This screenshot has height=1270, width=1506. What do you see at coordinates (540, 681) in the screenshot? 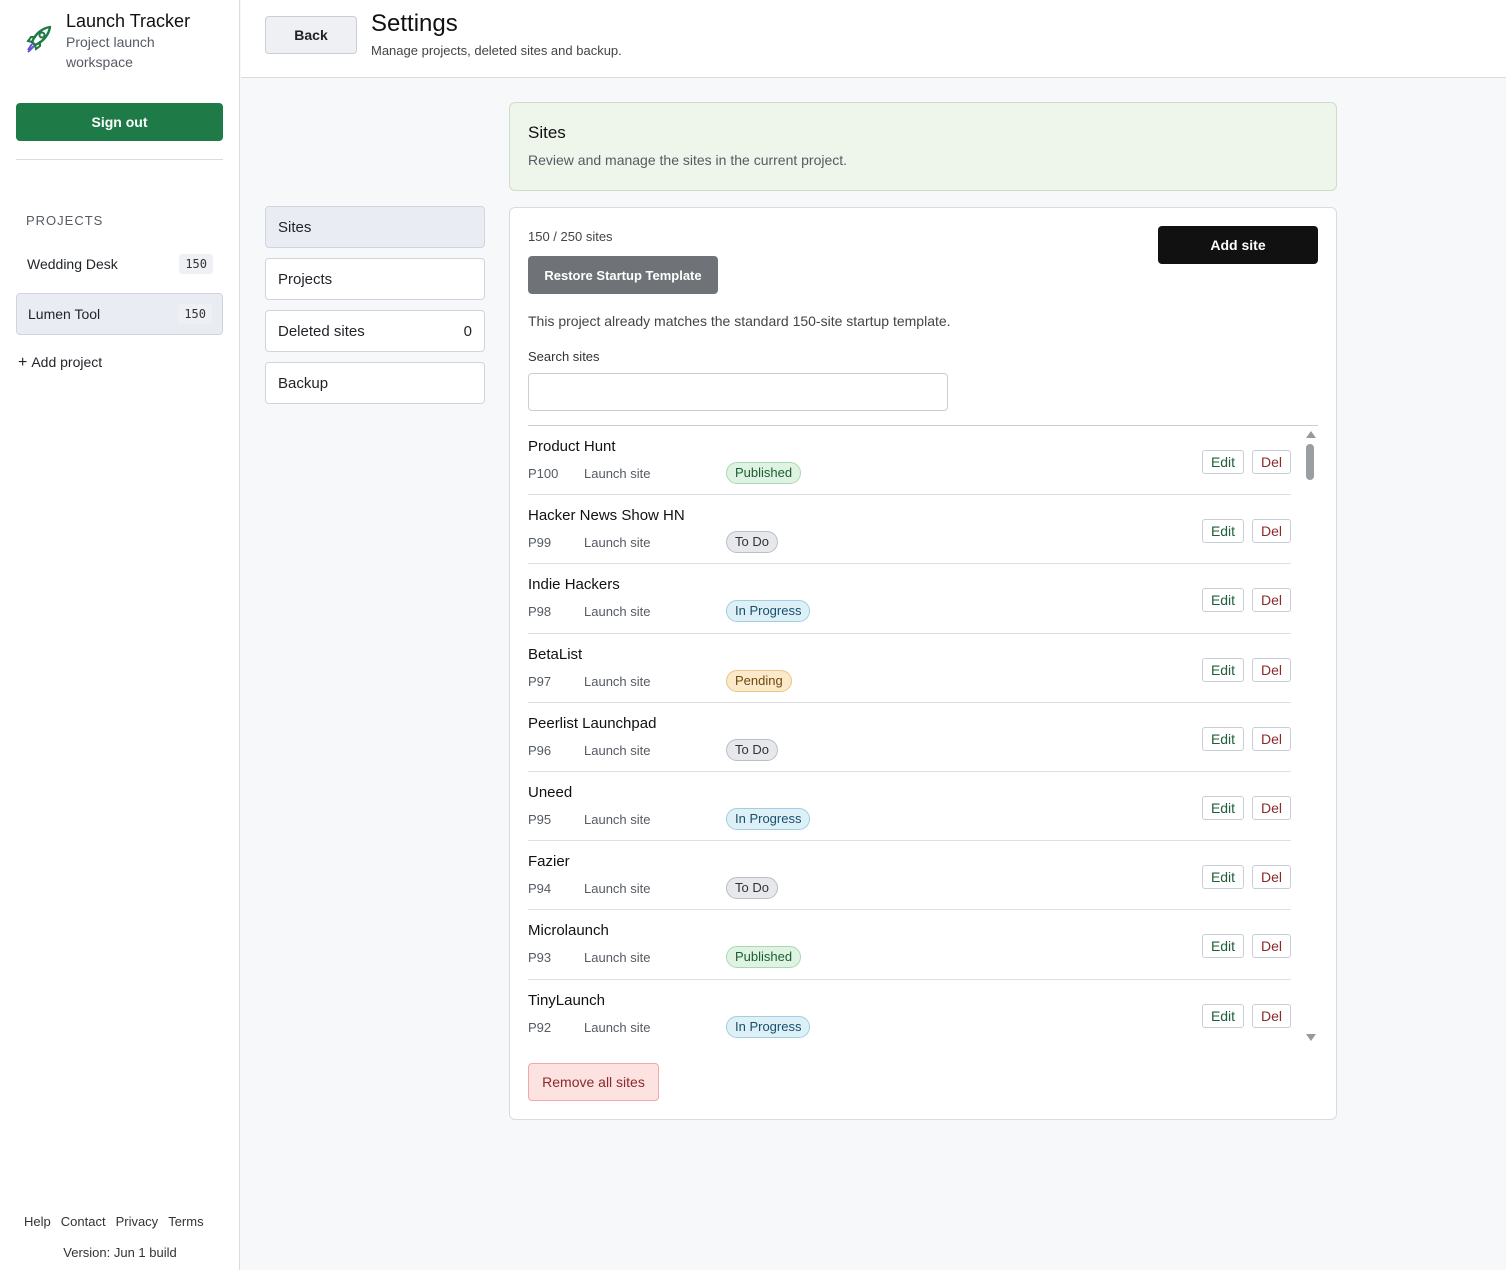
I see `site-id: P97` at bounding box center [540, 681].